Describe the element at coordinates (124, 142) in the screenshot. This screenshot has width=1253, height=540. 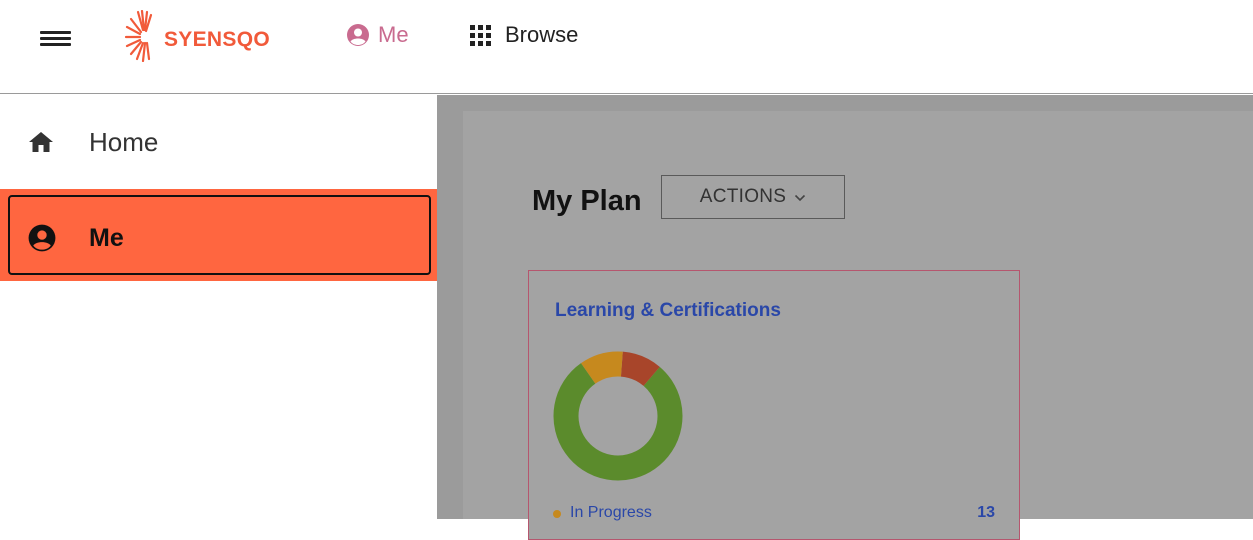
I see `sidebar-item-label: Home` at that location.